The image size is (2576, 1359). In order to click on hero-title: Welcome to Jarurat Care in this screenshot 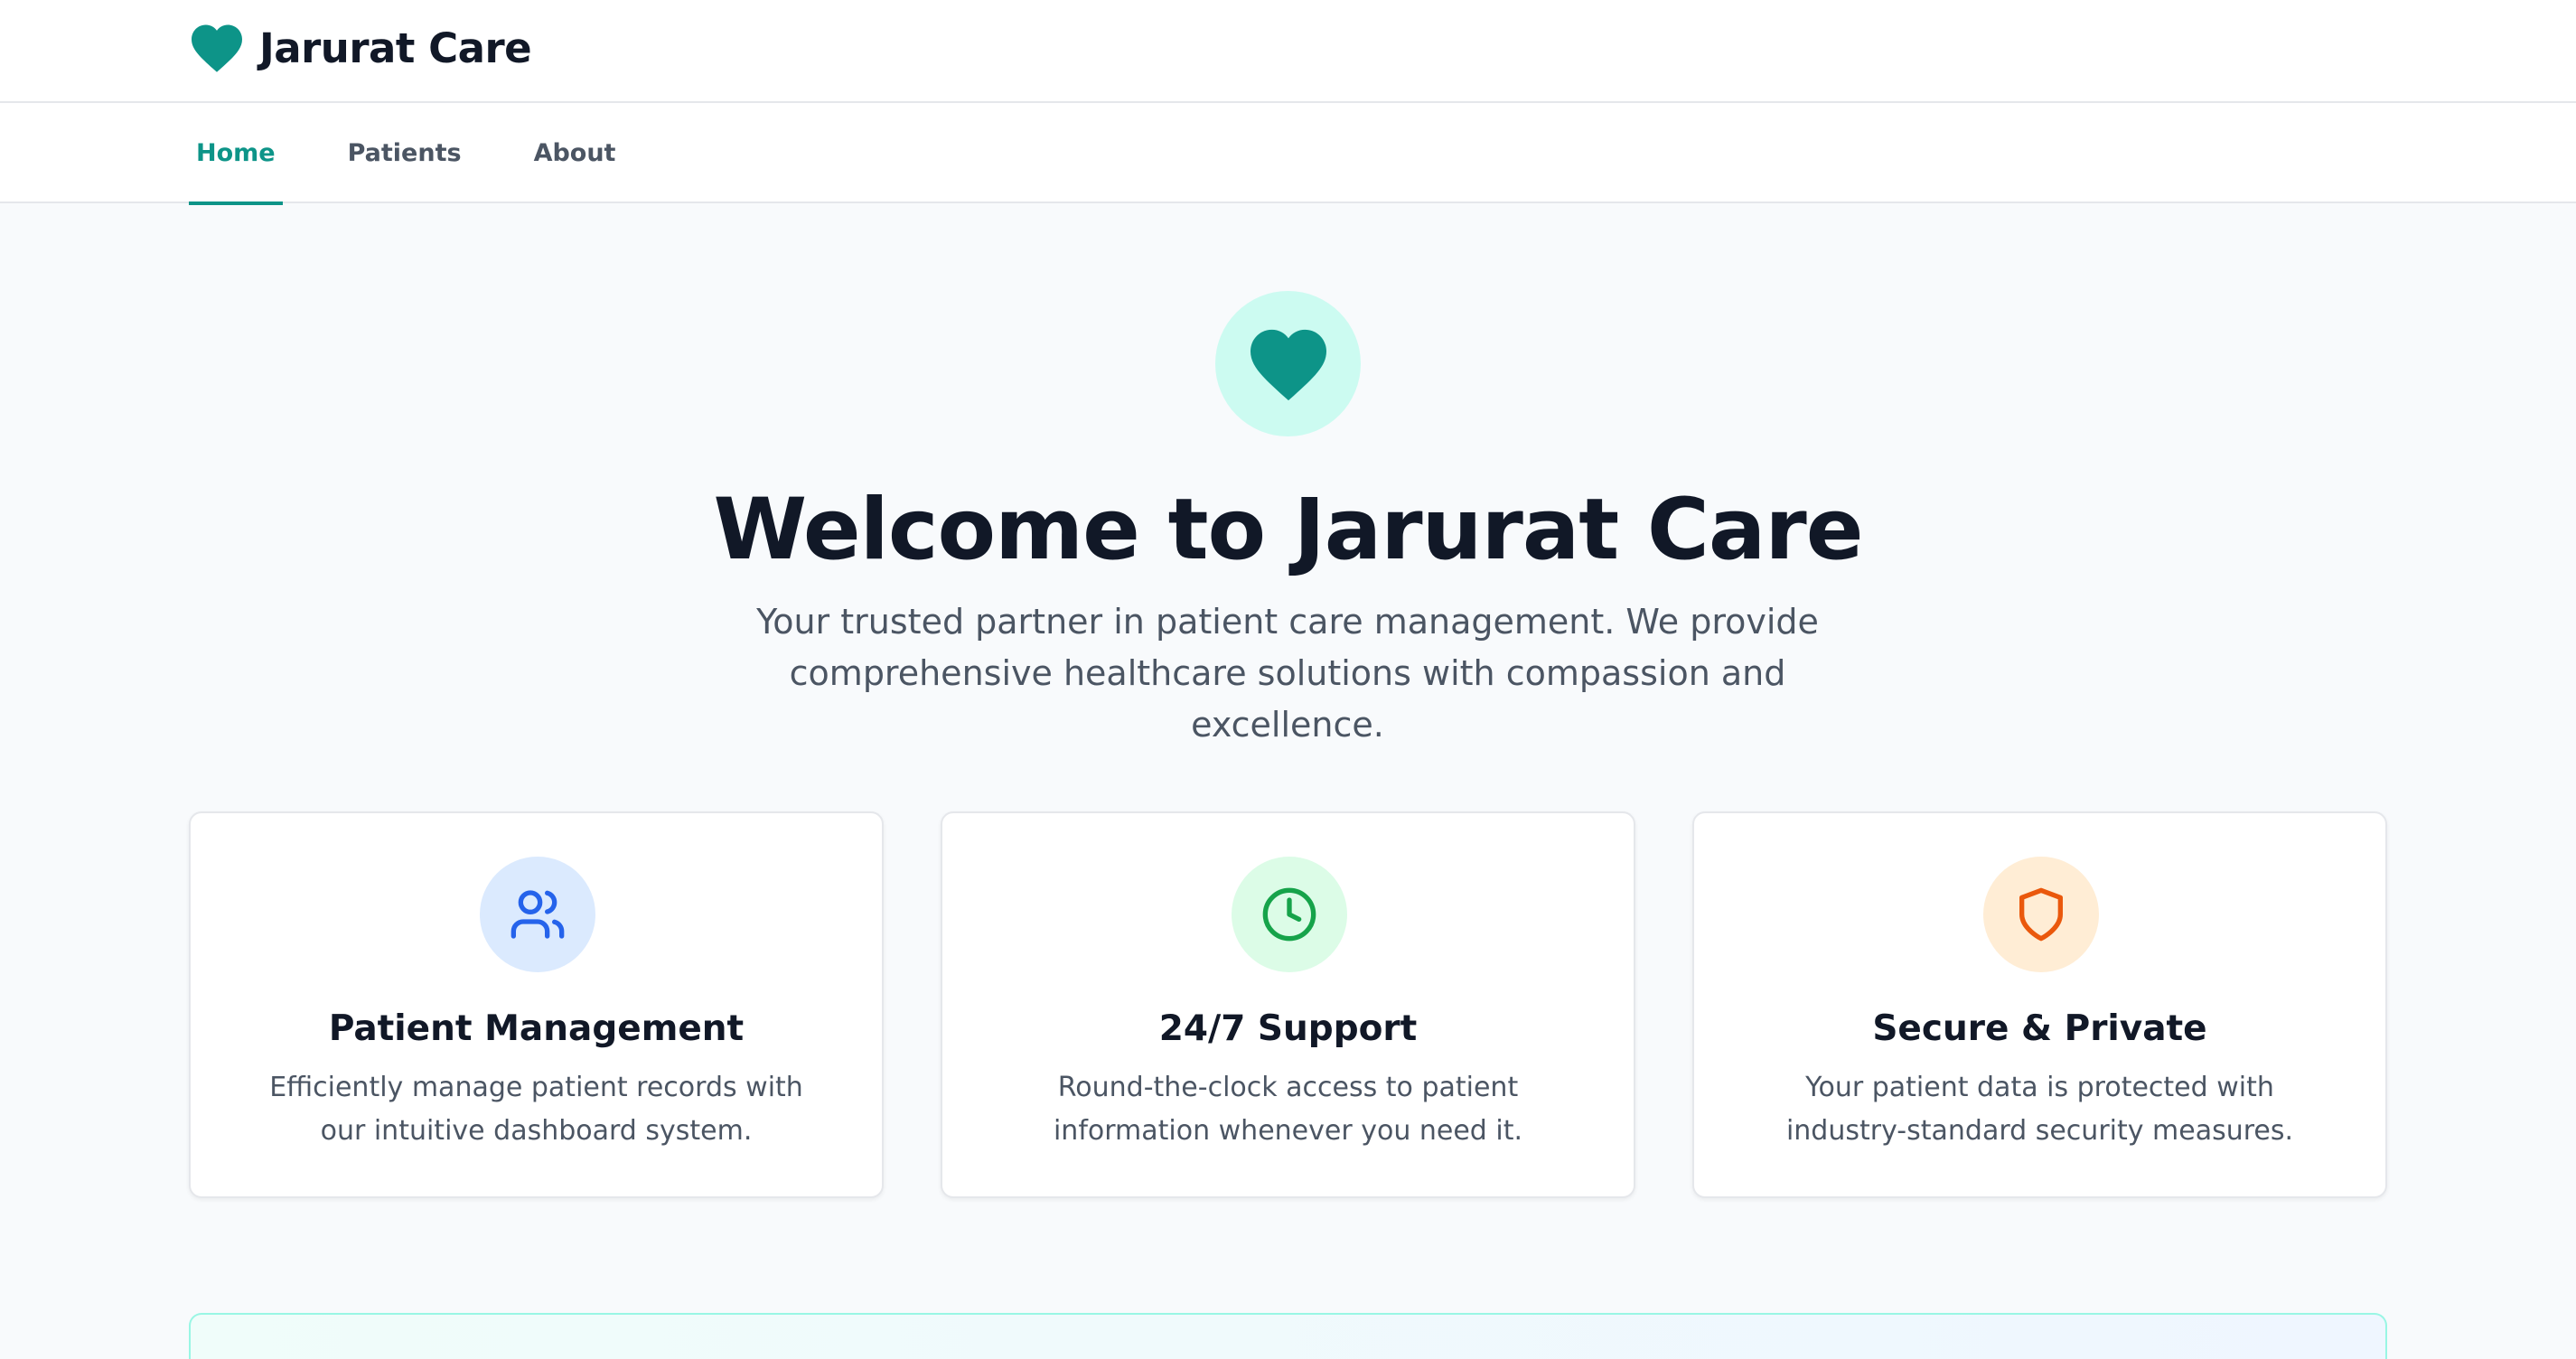, I will do `click(1288, 530)`.